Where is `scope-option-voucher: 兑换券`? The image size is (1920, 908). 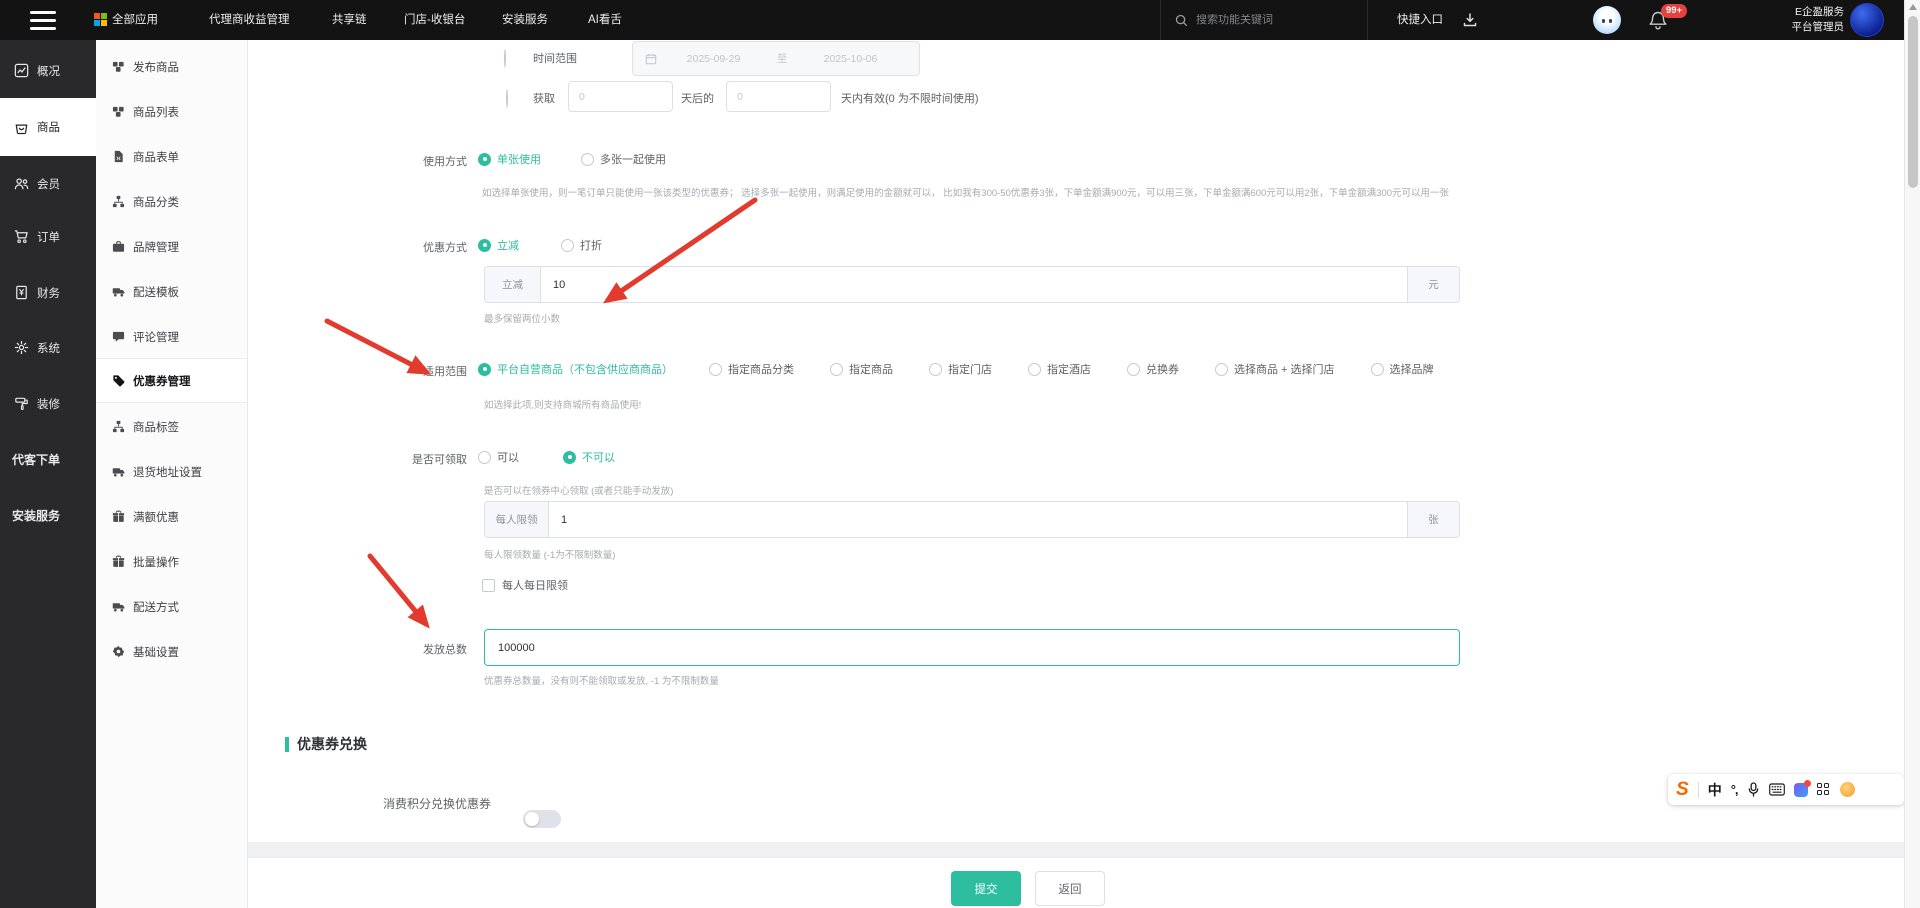
scope-option-voucher: 兑换券 is located at coordinates (1153, 369).